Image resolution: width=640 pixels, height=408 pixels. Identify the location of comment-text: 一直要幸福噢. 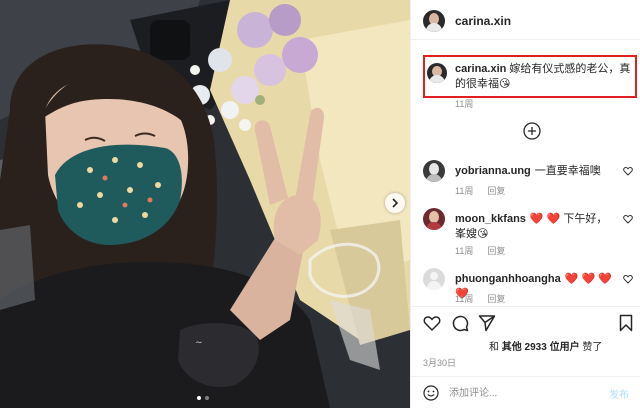
(567, 171).